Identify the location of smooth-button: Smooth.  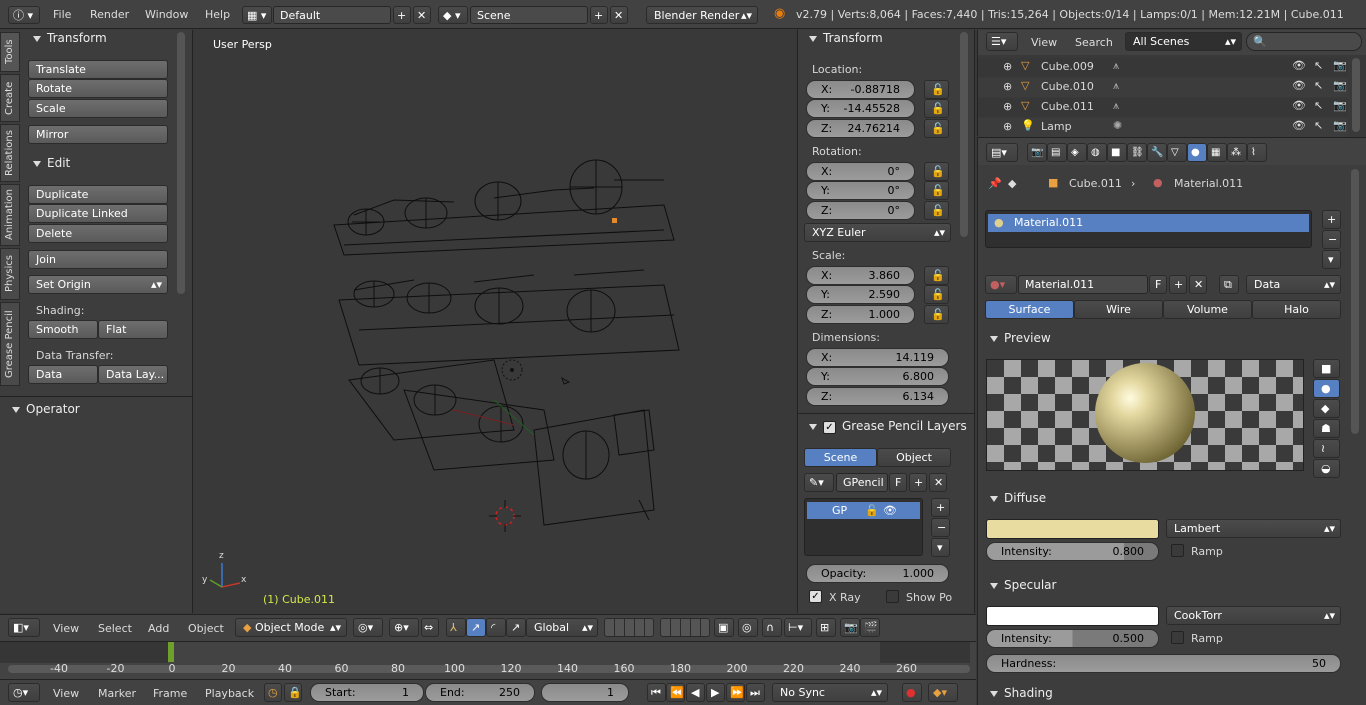
(63, 329).